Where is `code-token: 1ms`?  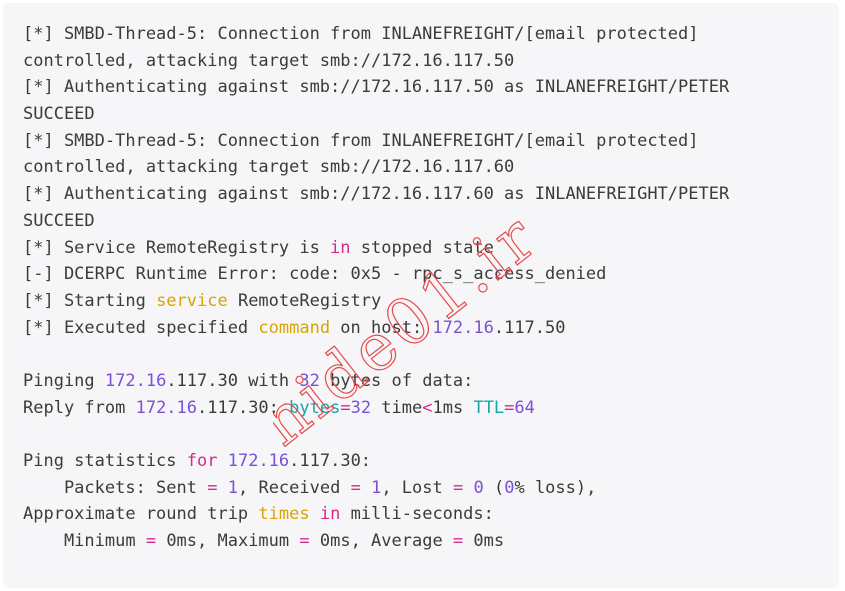 code-token: 1ms is located at coordinates (453, 407).